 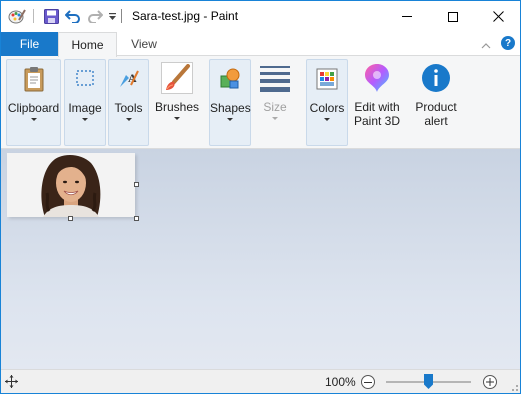 I want to click on status-bar: 100%, so click(x=260, y=381).